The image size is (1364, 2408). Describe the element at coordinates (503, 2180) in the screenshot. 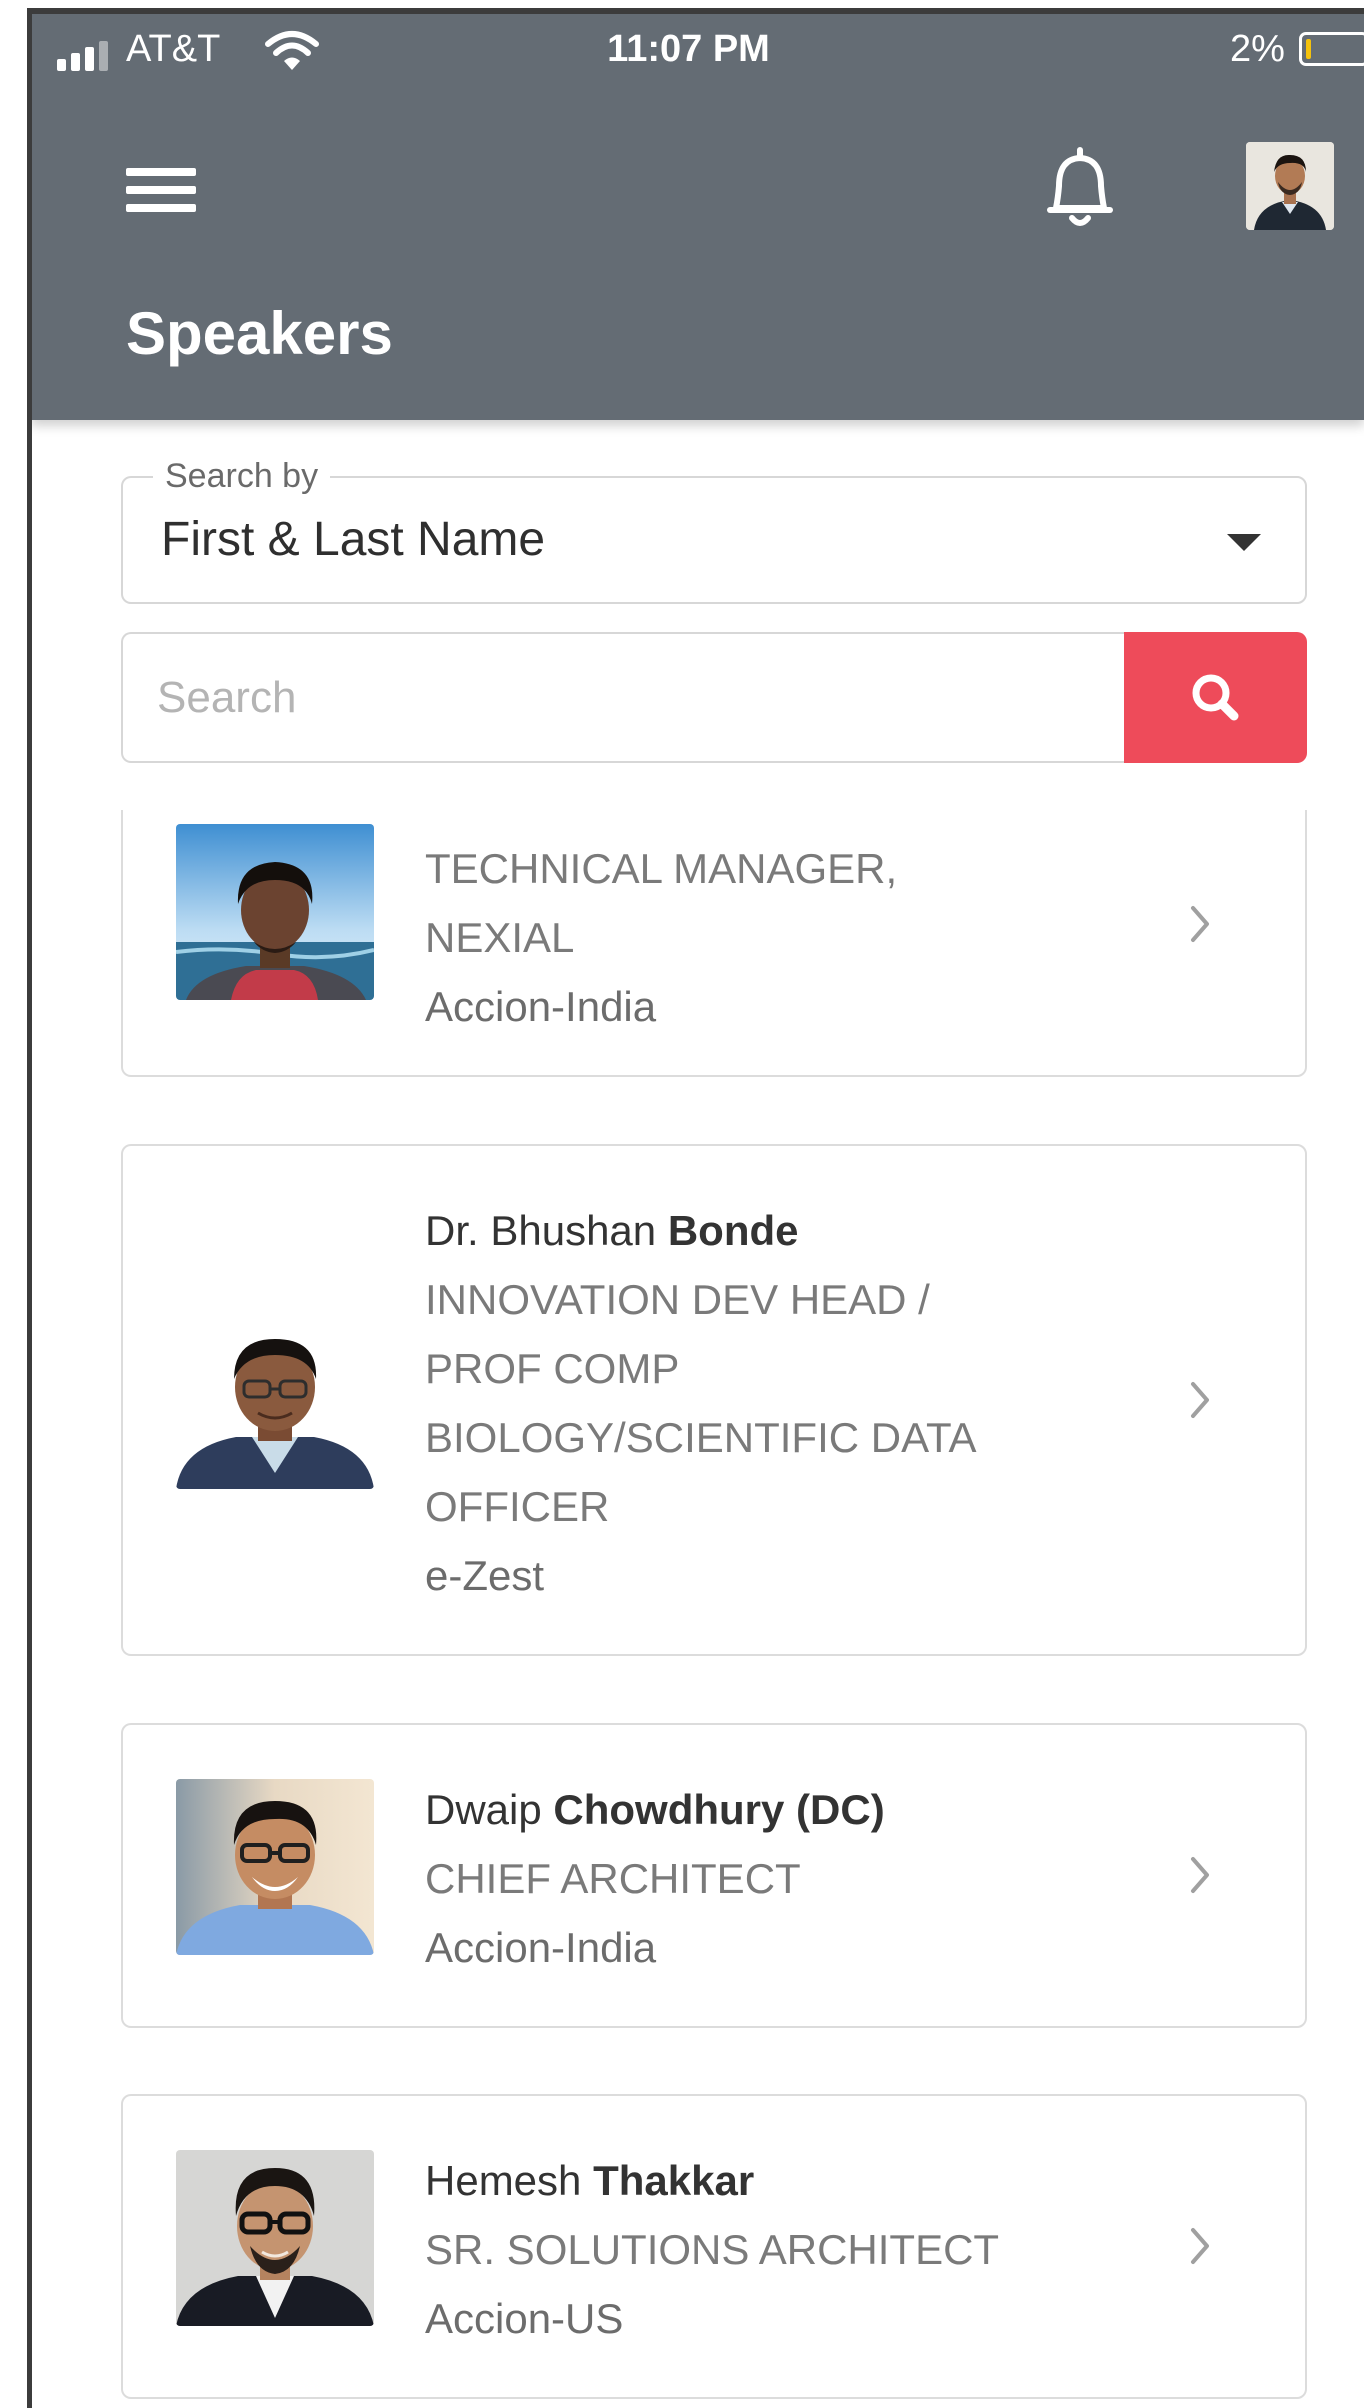

I see `speaker-first-name: Hemesh` at that location.